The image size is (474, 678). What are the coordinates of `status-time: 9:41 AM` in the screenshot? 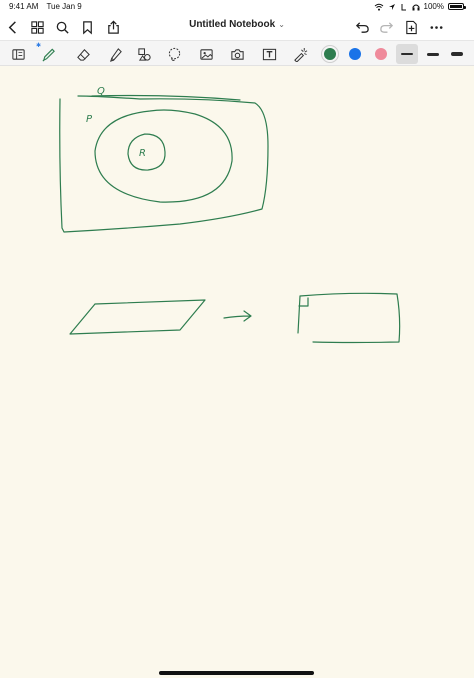 It's located at (24, 6).